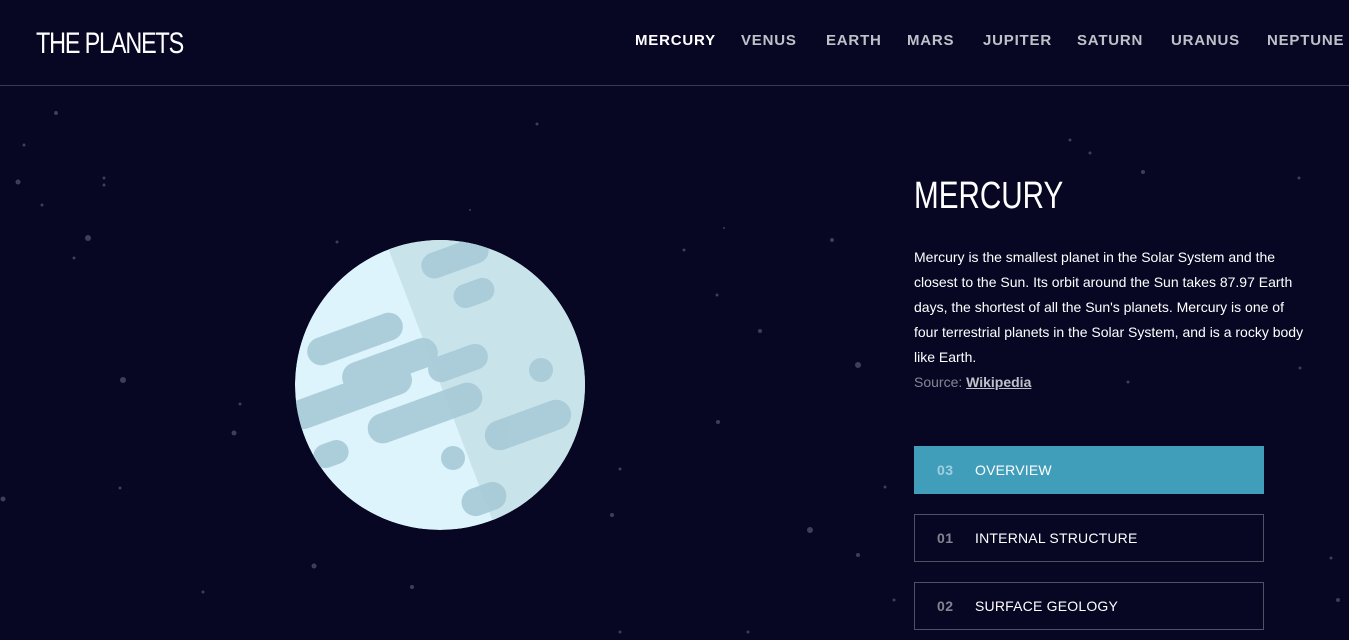 The image size is (1349, 640). What do you see at coordinates (854, 41) in the screenshot?
I see `nav-item-earth: EARTH` at bounding box center [854, 41].